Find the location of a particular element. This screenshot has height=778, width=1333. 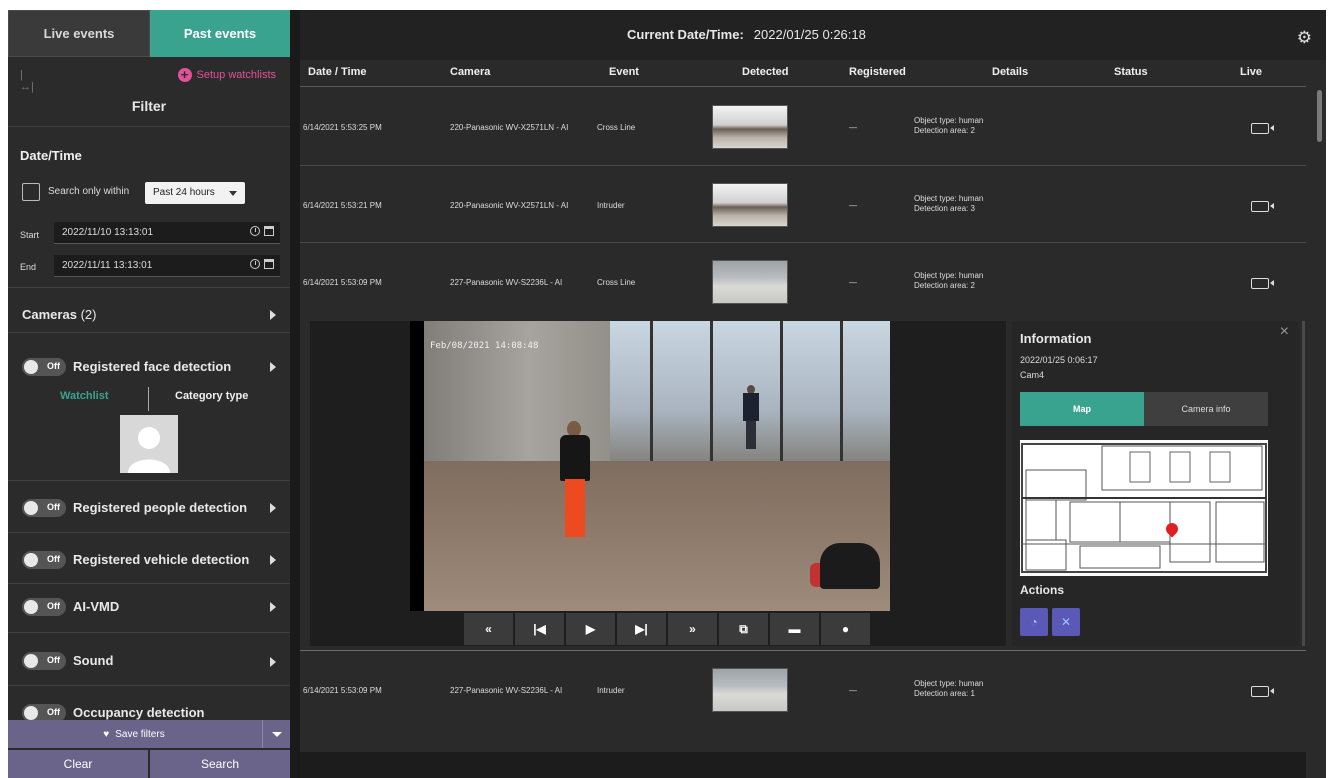

bottom-strip is located at coordinates (803, 765).